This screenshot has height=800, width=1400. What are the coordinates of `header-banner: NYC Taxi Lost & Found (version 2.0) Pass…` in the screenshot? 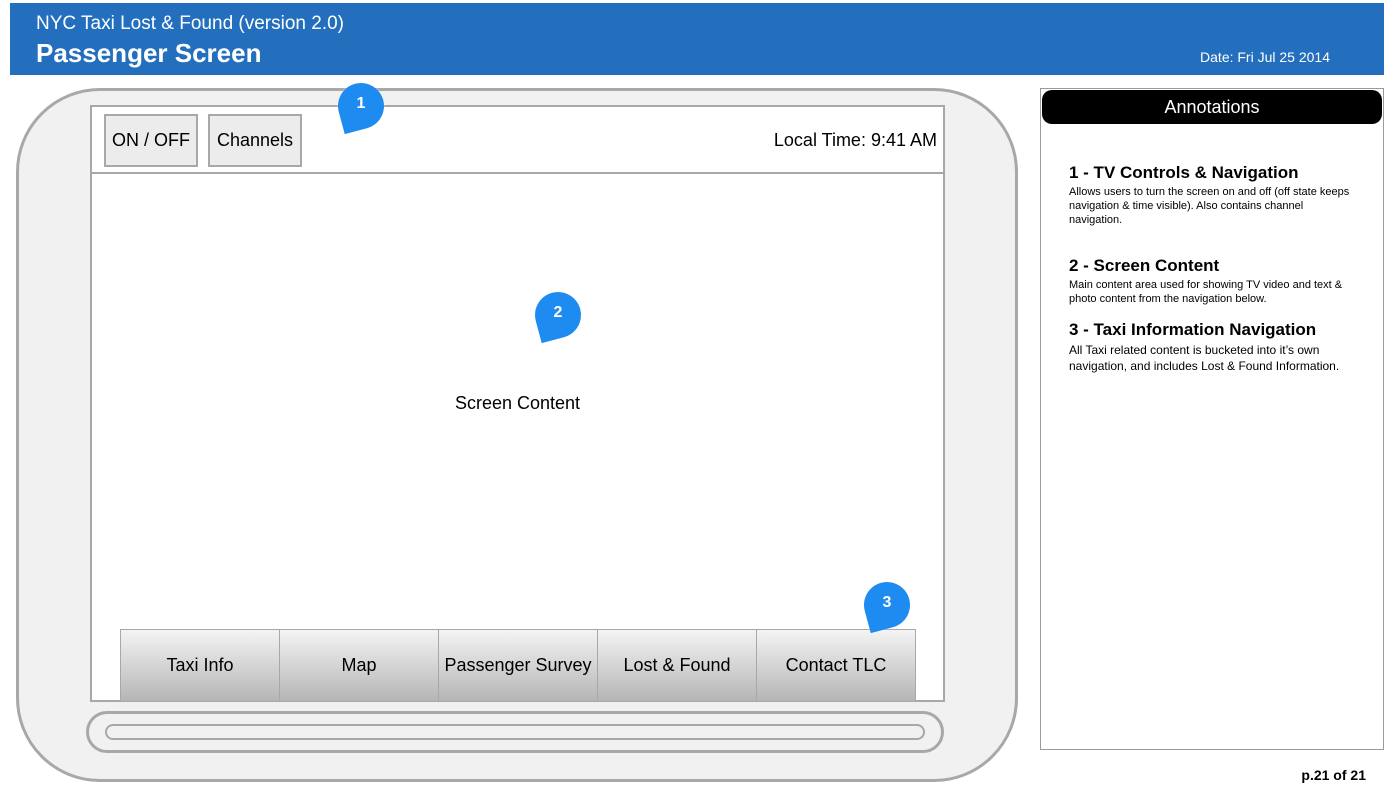 It's located at (697, 39).